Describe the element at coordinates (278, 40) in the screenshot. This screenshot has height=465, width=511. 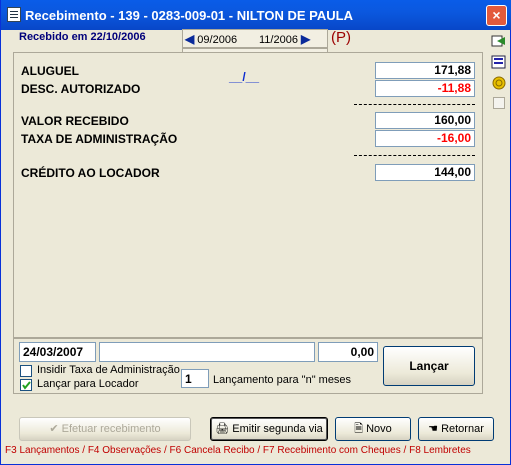
I see `next-month-label: 11/2006` at that location.